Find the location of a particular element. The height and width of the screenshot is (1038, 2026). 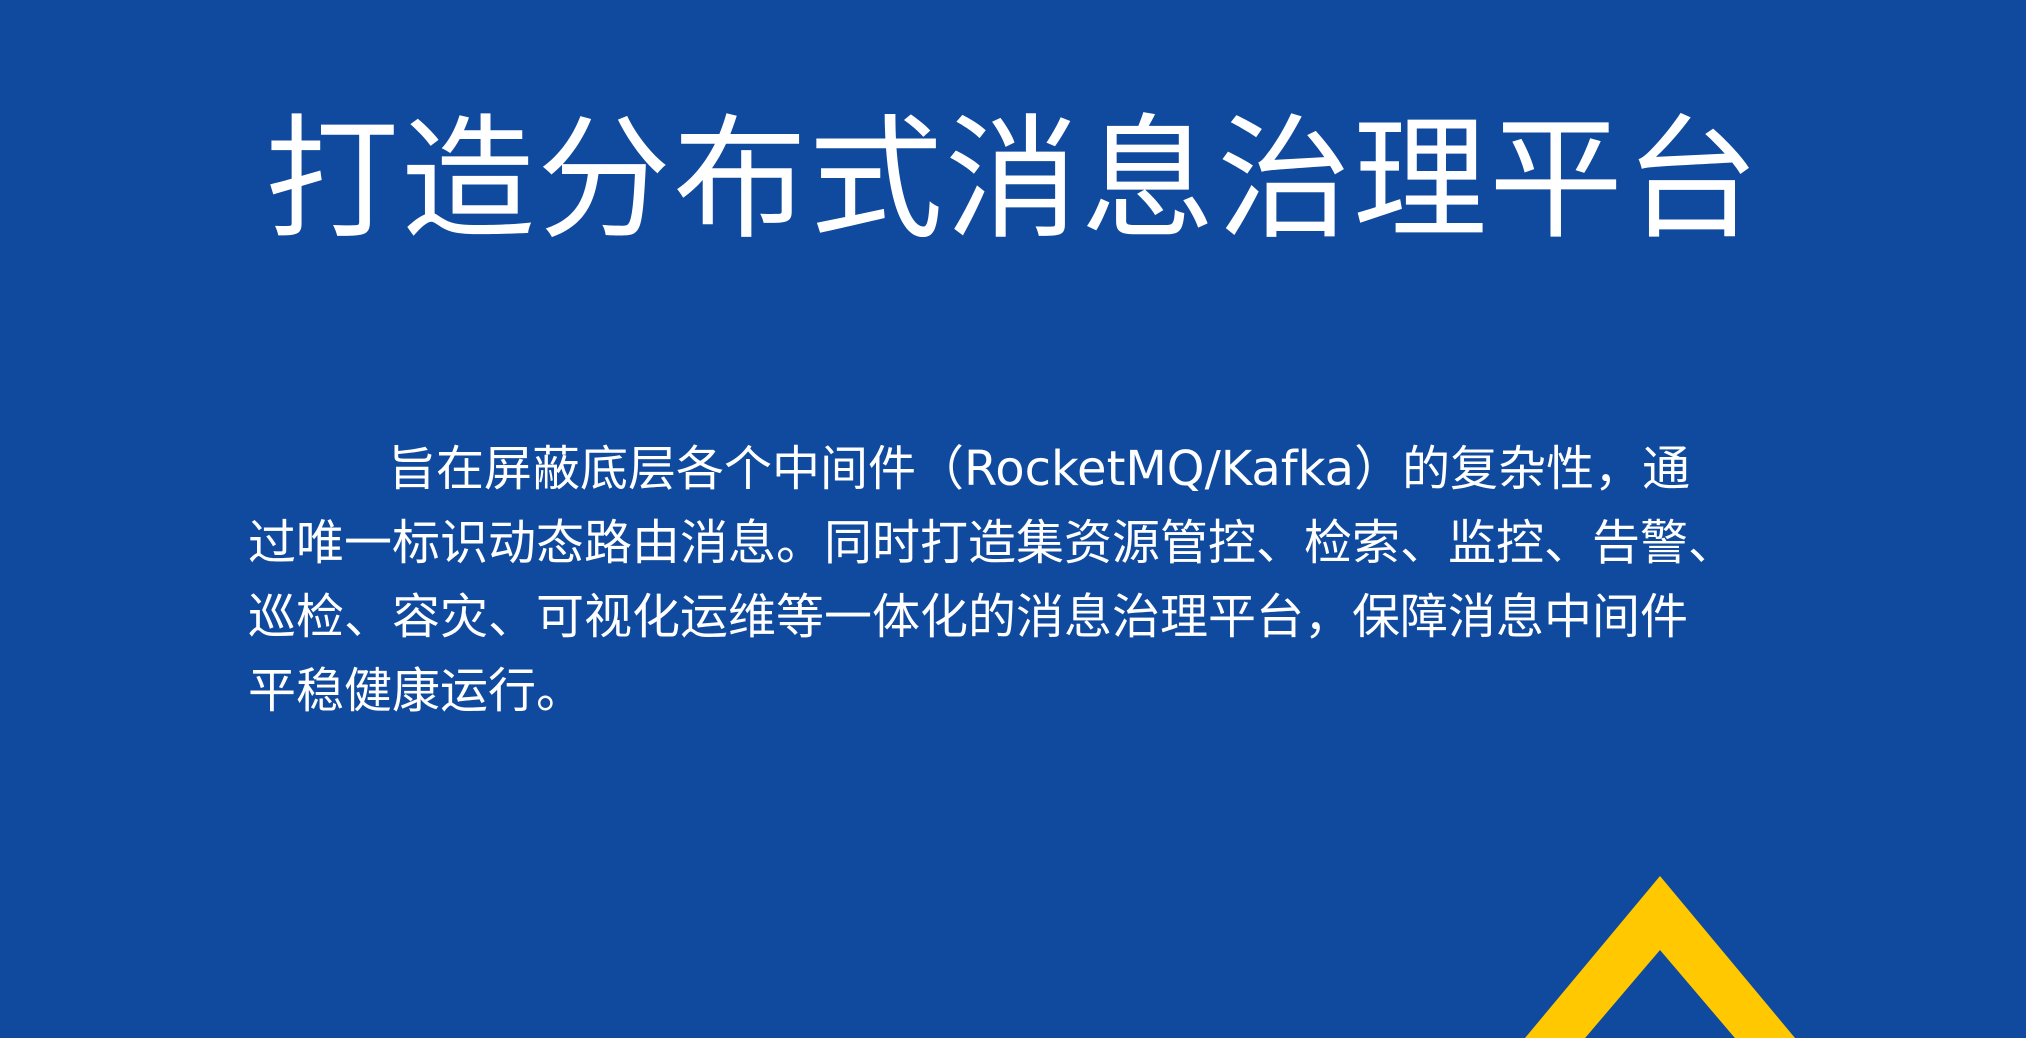

description-line-2: 过唯一标识动态路由消息。同时打造集资源管控、检索、监控、告警、 is located at coordinates (992, 543).